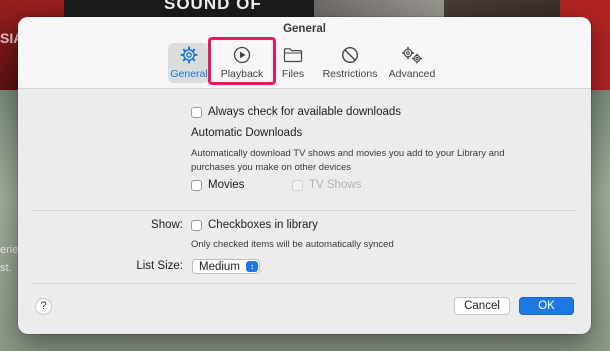 The image size is (610, 351). What do you see at coordinates (9, 250) in the screenshot?
I see `background-text-line-1: erie` at bounding box center [9, 250].